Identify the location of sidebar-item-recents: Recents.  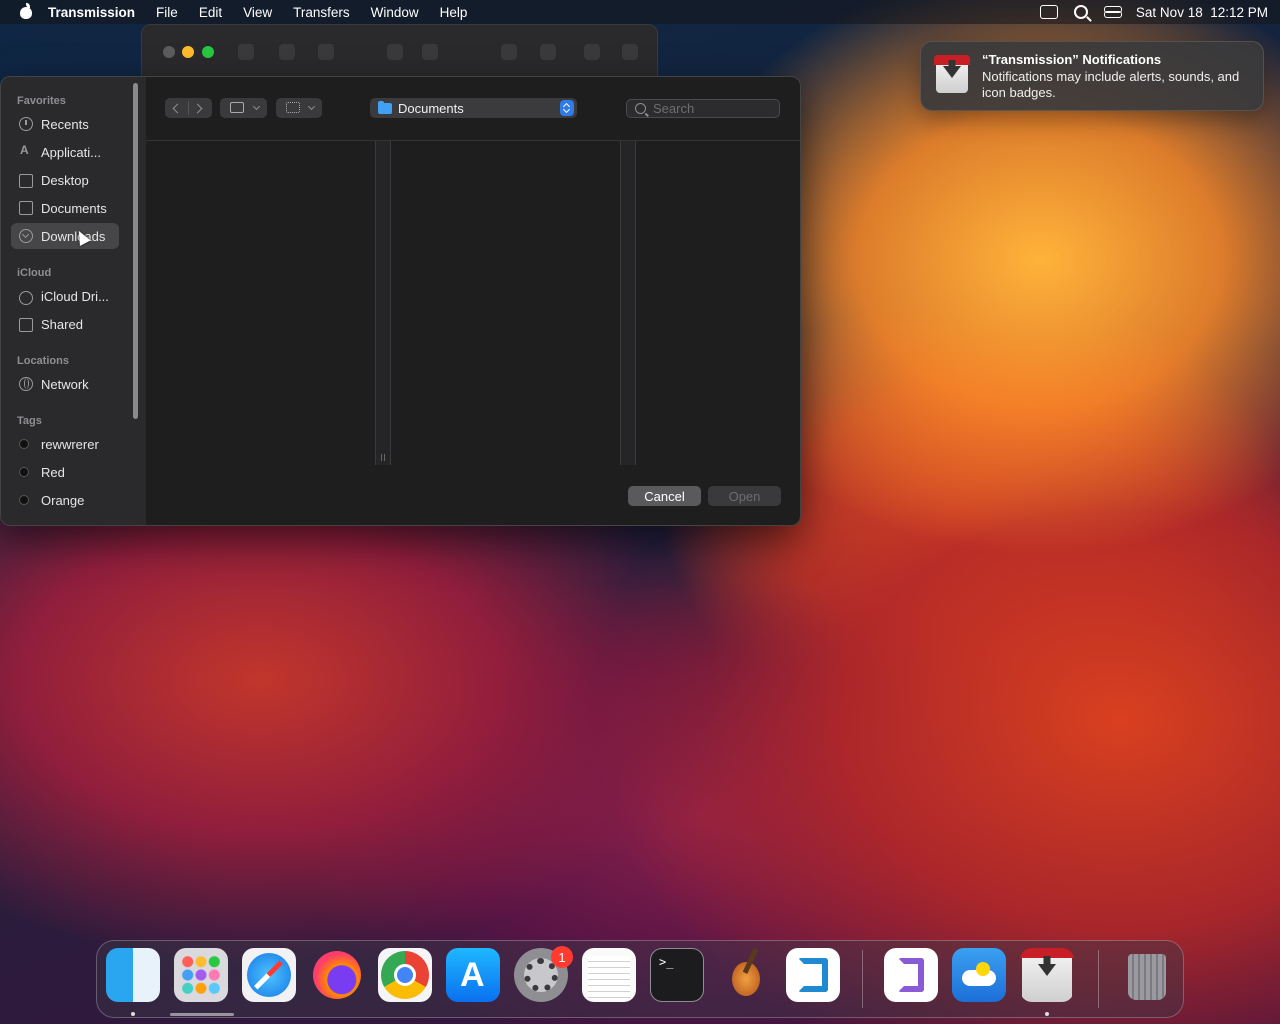
(65, 124).